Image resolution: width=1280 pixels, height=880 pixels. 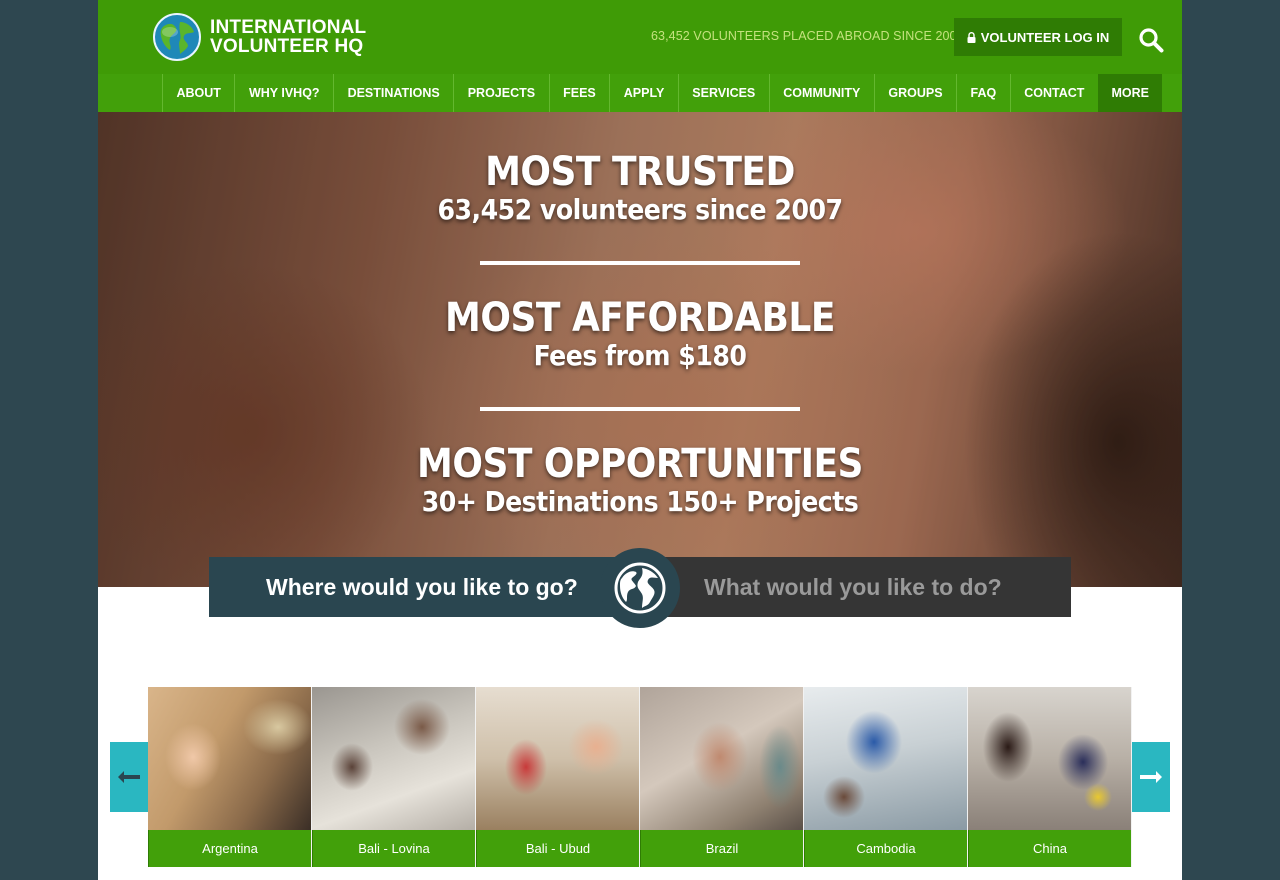 What do you see at coordinates (971, 37) in the screenshot?
I see `lock-icon` at bounding box center [971, 37].